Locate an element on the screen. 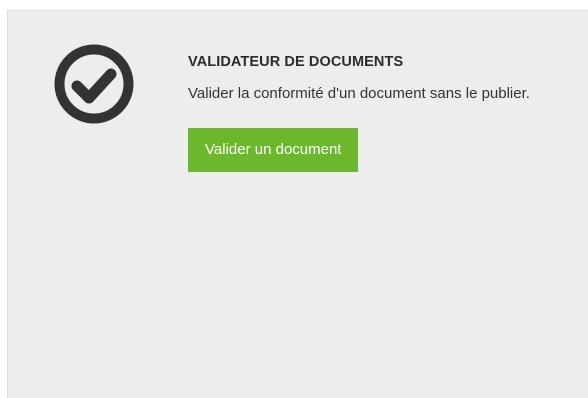  check-circle-icon is located at coordinates (94, 84).